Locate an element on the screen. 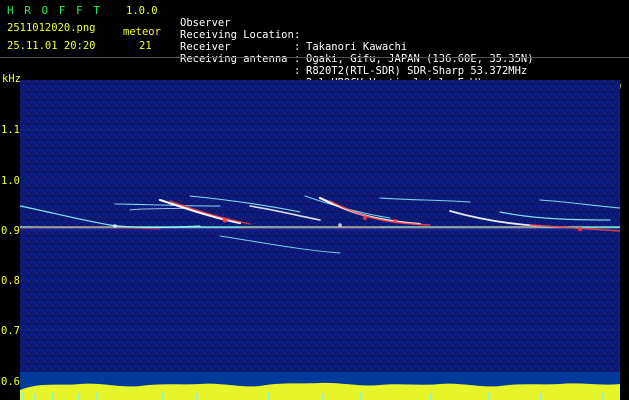 The image size is (629, 400). meteor-label: meteor is located at coordinates (142, 32).